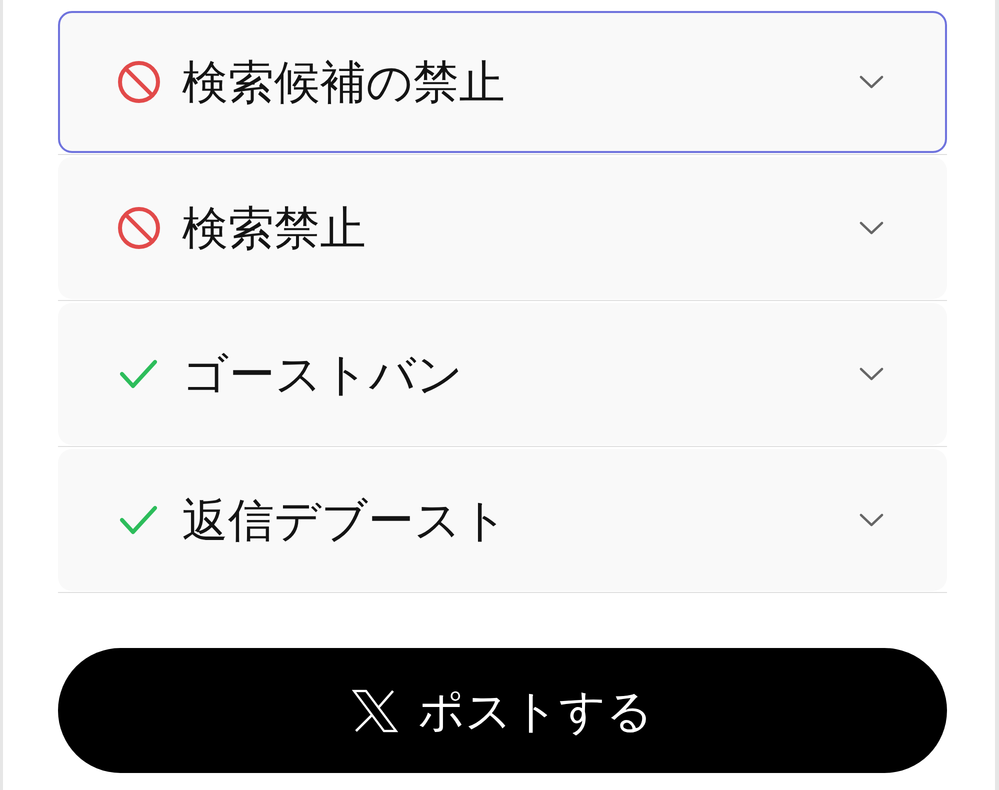 The height and width of the screenshot is (790, 999). I want to click on x-logo-icon, so click(375, 710).